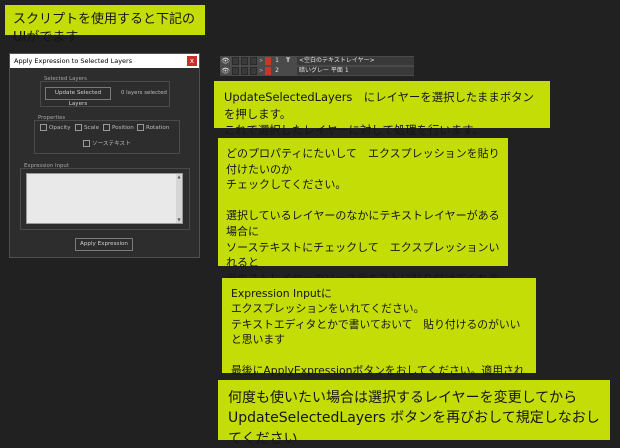  Describe the element at coordinates (46, 166) in the screenshot. I see `expression-input-label: Expression Input` at that location.